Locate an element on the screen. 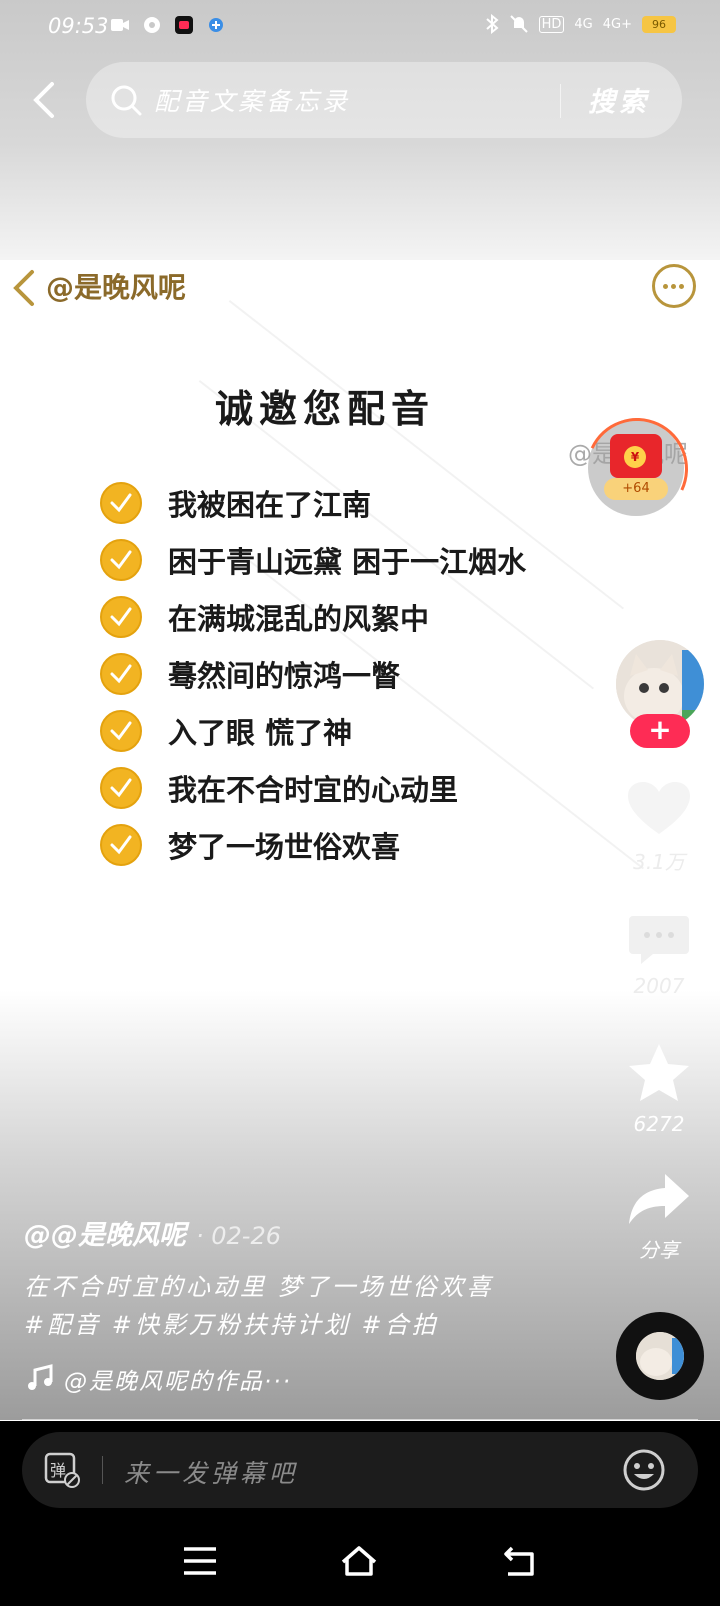  lyric-text: 入了眼 慌了神 is located at coordinates (260, 733).